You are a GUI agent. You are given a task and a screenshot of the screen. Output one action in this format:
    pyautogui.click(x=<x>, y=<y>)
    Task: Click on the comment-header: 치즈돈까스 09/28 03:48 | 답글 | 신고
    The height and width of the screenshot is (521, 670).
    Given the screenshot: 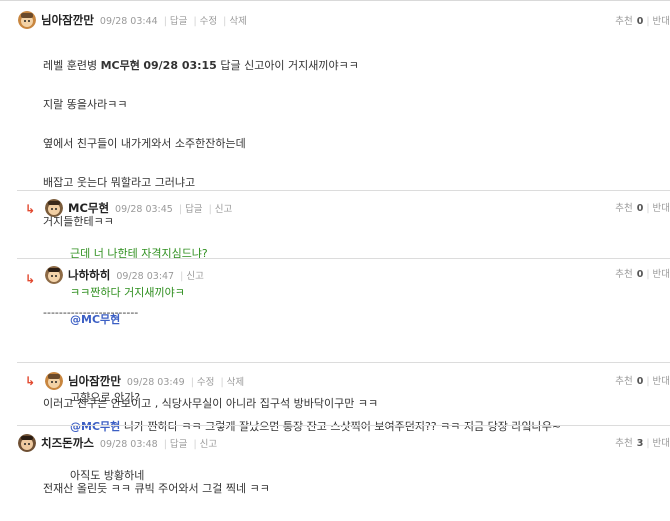 What is the action you would take?
    pyautogui.click(x=117, y=443)
    